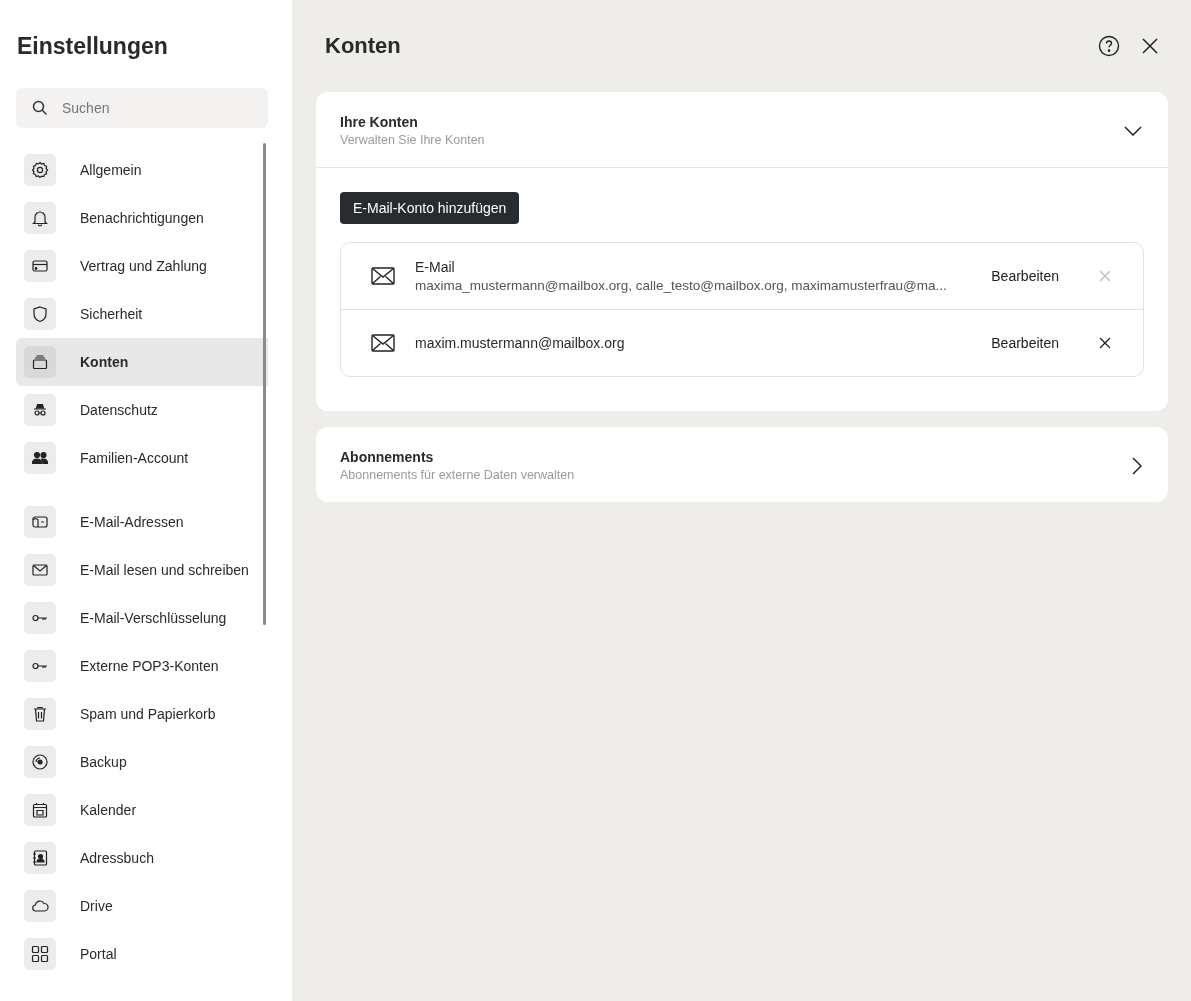 The height and width of the screenshot is (1001, 1191). Describe the element at coordinates (1137, 465) in the screenshot. I see `chevron-right-icon` at that location.